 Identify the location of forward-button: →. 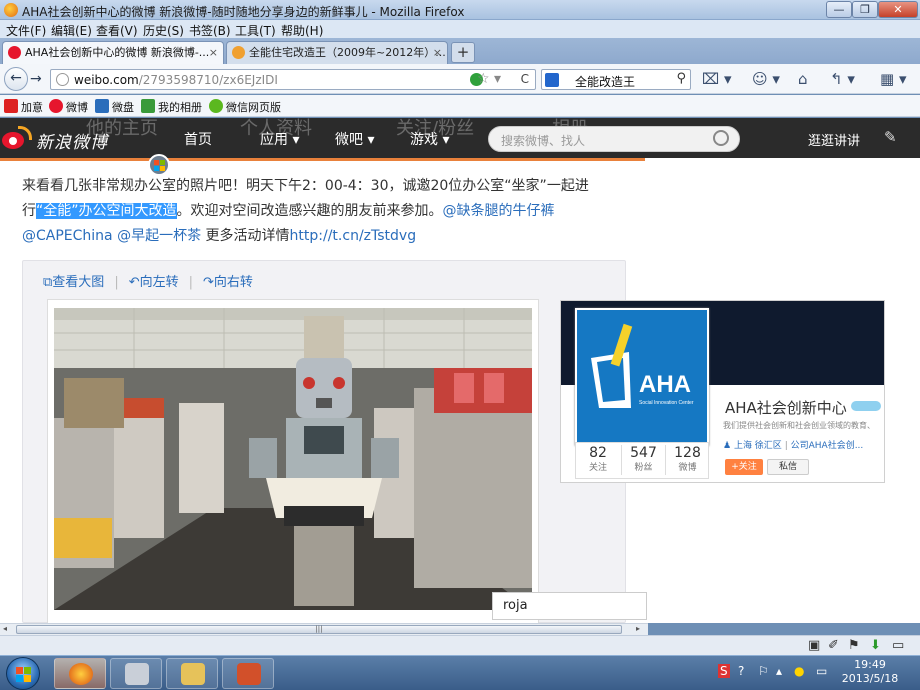
(36, 79).